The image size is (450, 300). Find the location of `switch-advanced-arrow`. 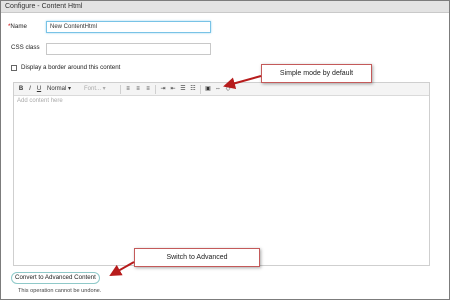

switch-advanced-arrow is located at coordinates (122, 268).